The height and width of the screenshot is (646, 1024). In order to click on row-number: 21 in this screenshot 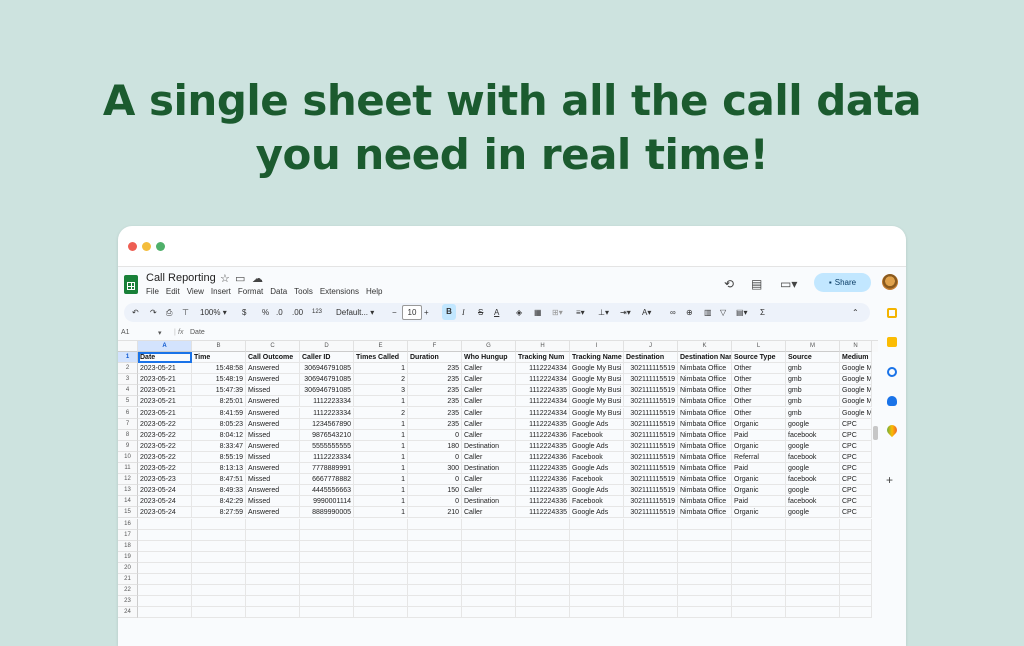, I will do `click(128, 580)`.